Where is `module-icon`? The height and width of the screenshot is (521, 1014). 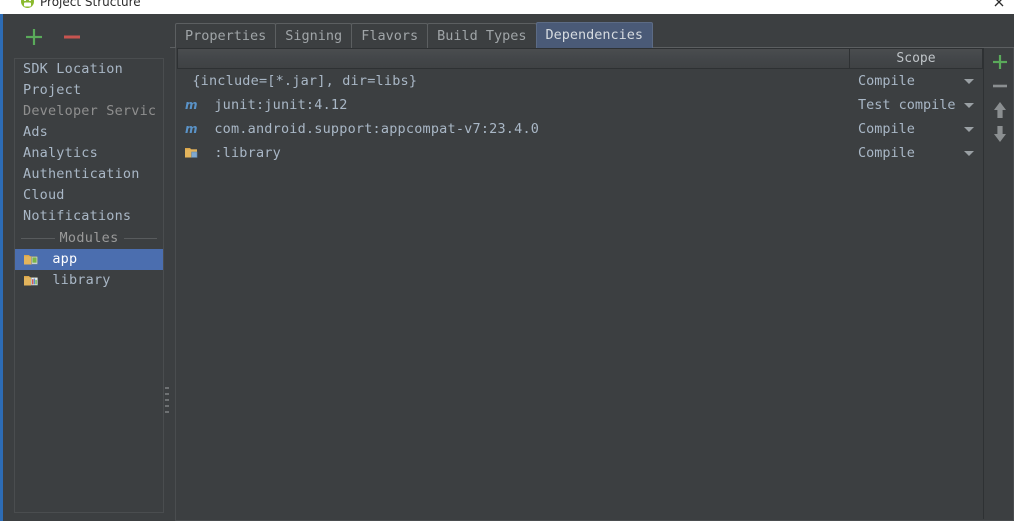
module-icon is located at coordinates (192, 152).